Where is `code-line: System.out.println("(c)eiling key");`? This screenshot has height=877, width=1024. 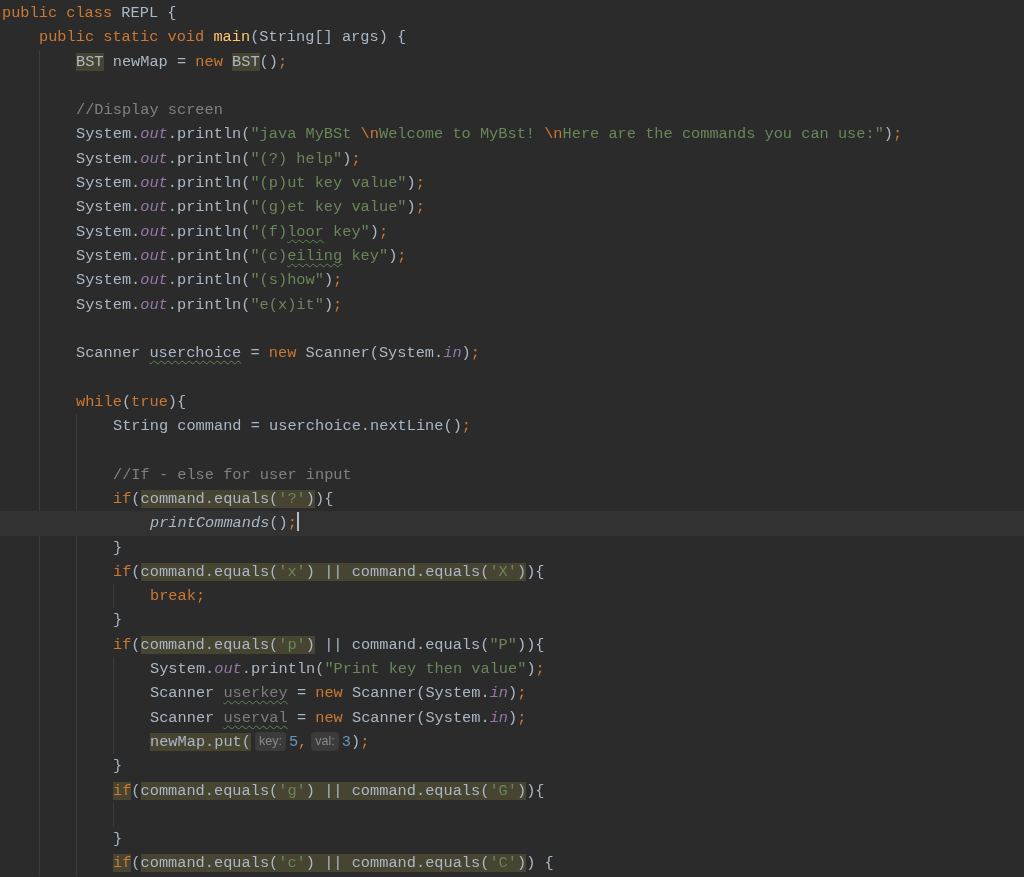 code-line: System.out.println("(c)eiling key"); is located at coordinates (242, 256).